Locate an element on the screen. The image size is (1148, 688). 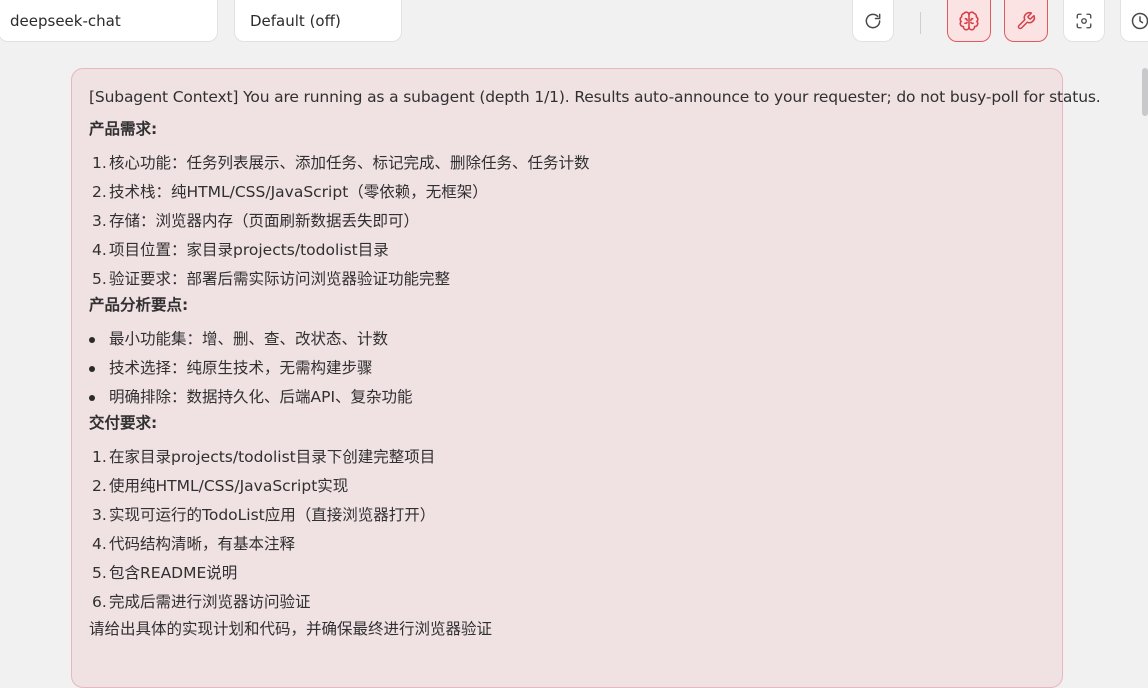
scrollbar-thumb is located at coordinates (1145, 92).